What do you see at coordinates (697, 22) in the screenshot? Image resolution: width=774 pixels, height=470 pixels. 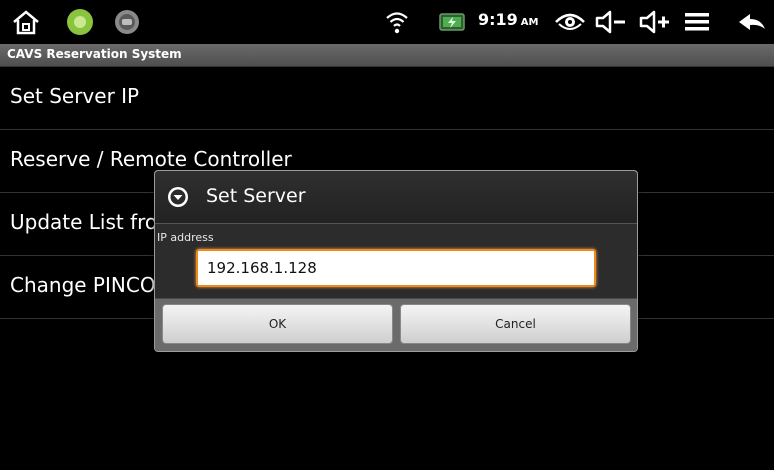 I see `menu-icon` at bounding box center [697, 22].